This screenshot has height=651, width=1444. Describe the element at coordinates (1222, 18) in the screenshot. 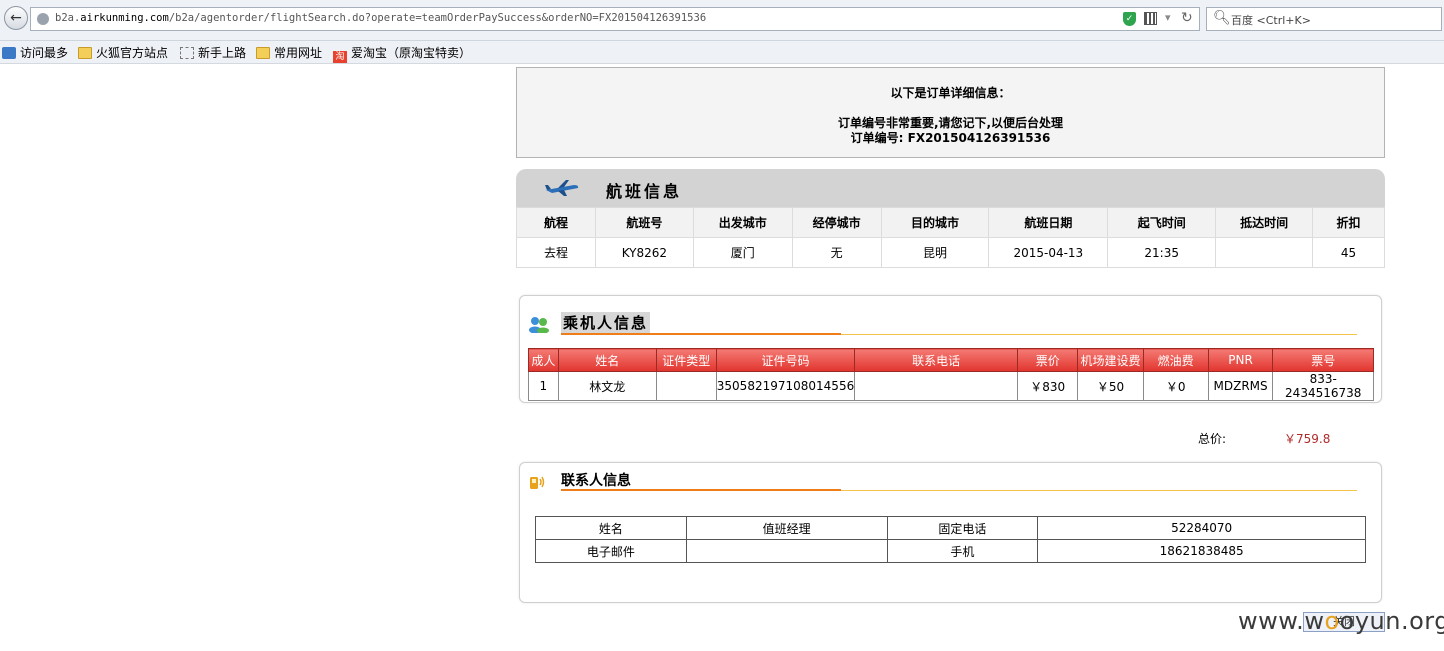

I see `search-icon: 🔍︎` at that location.